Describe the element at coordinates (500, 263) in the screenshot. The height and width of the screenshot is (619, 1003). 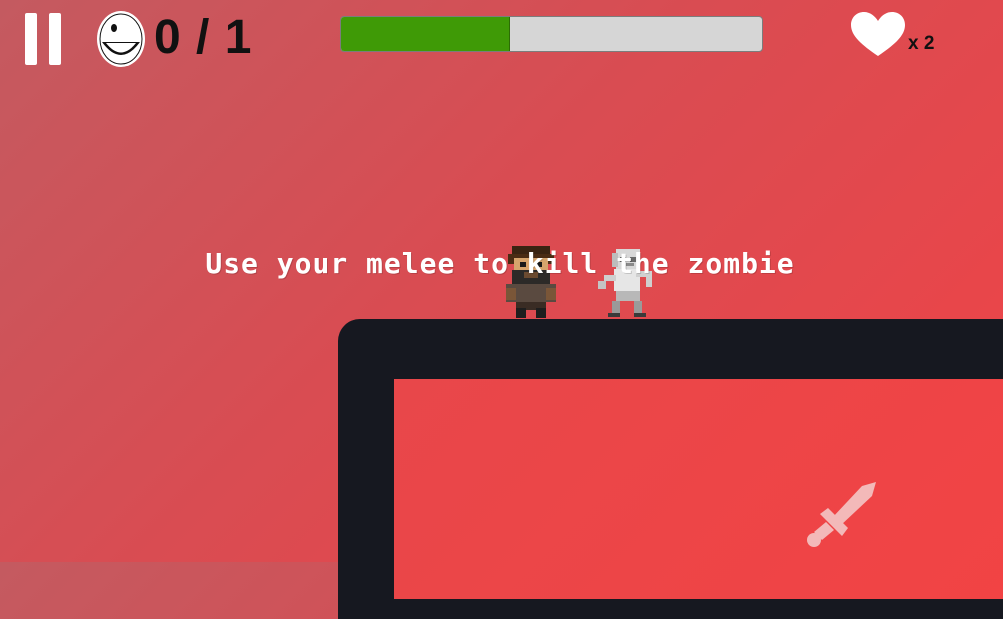
I see `tutorial-message: Use your melee to kill the zombie` at that location.